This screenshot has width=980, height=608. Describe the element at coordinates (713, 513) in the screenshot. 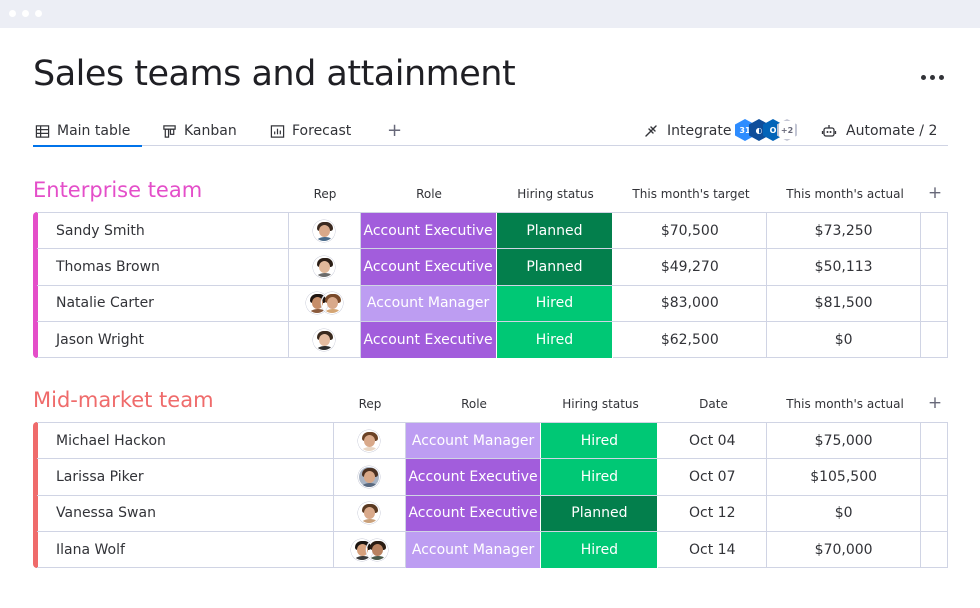

I see `date-cell: Oct 12` at that location.